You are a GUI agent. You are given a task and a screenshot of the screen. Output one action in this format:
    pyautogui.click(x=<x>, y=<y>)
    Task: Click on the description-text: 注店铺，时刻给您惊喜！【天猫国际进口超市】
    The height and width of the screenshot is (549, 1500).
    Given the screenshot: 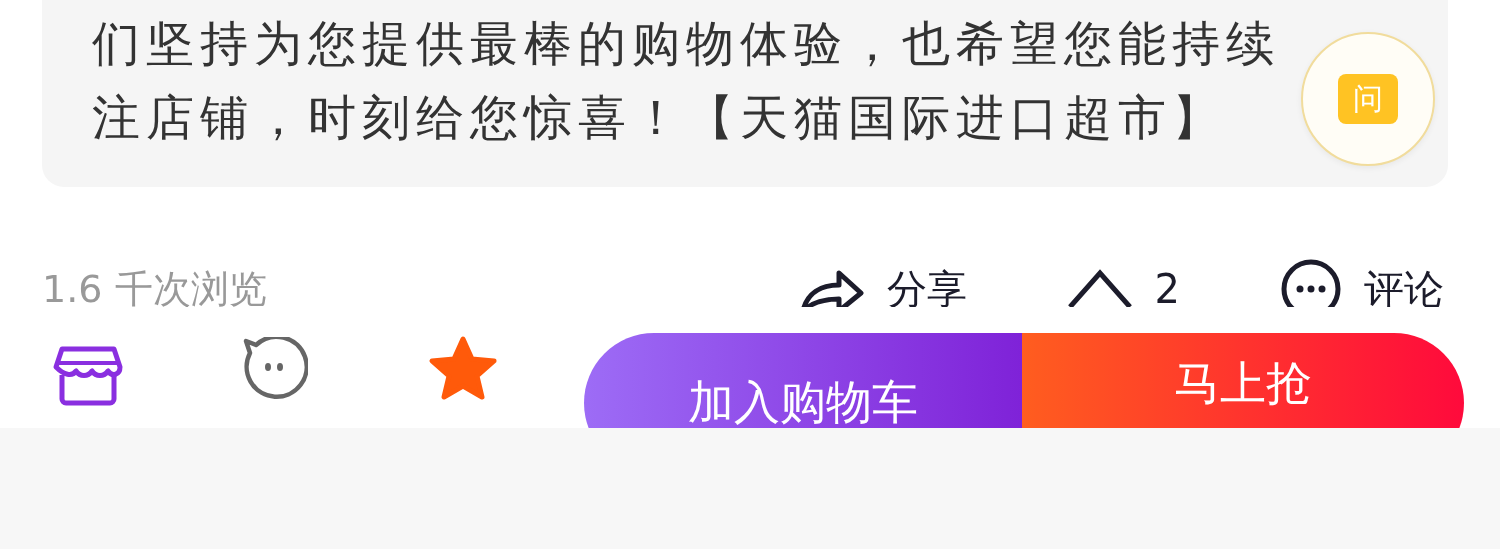 What is the action you would take?
    pyautogui.click(x=659, y=117)
    